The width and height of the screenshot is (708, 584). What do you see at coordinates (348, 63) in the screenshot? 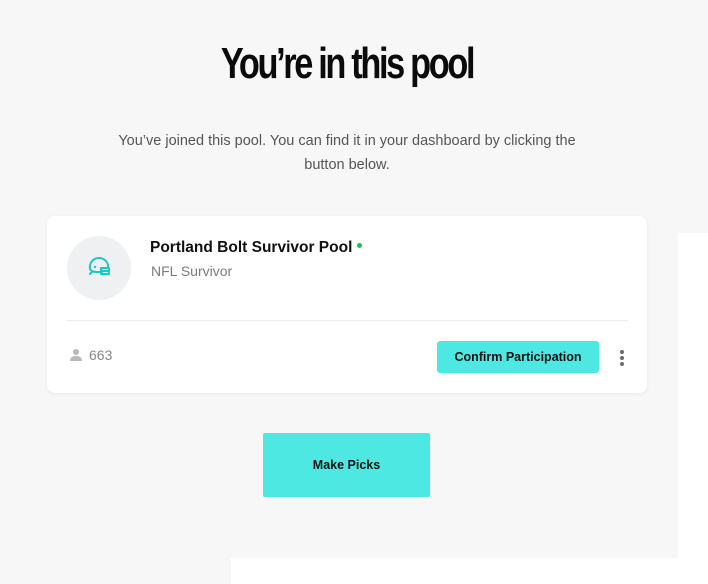
I see `page-title: You’re in this pool` at bounding box center [348, 63].